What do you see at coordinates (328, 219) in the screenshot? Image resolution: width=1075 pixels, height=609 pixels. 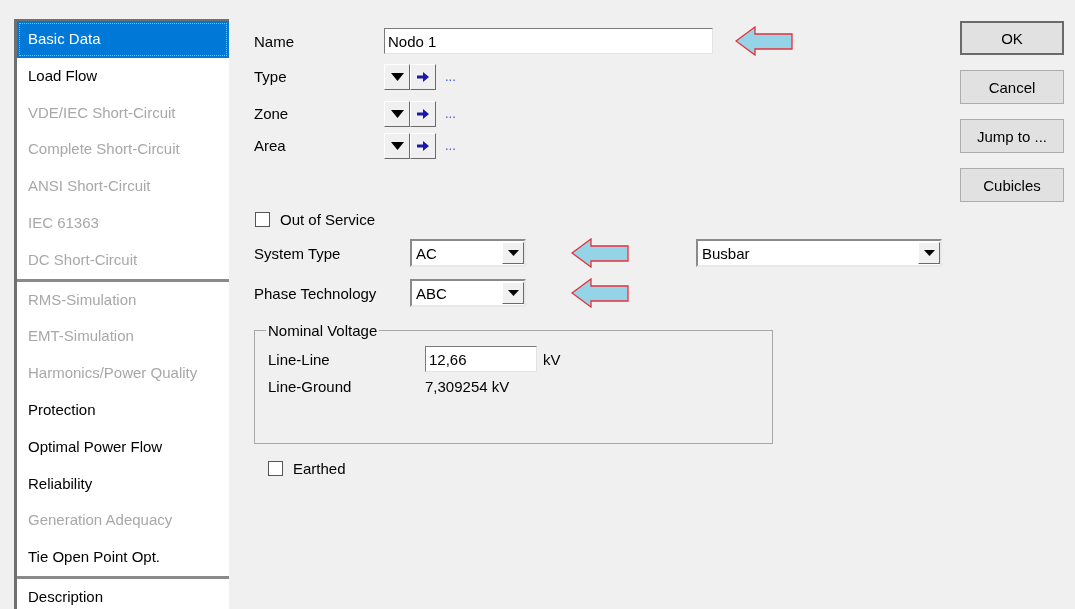 I see `checkbox-label: Out of Service` at bounding box center [328, 219].